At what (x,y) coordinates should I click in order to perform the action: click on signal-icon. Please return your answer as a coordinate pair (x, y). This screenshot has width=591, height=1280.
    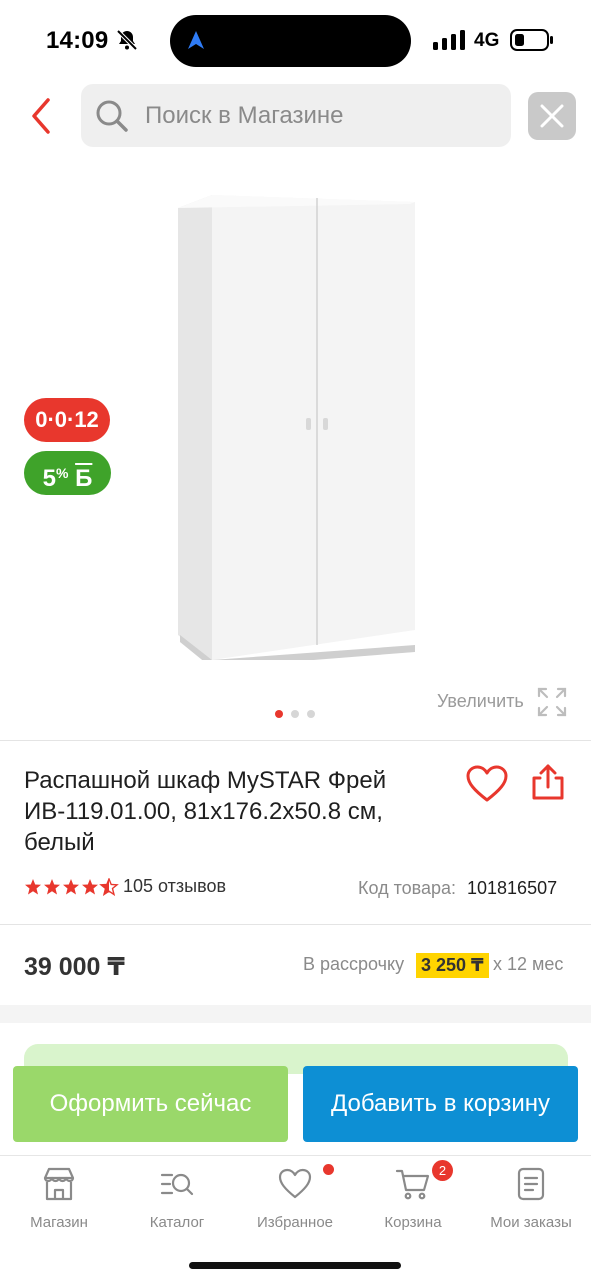
    Looking at the image, I should click on (449, 40).